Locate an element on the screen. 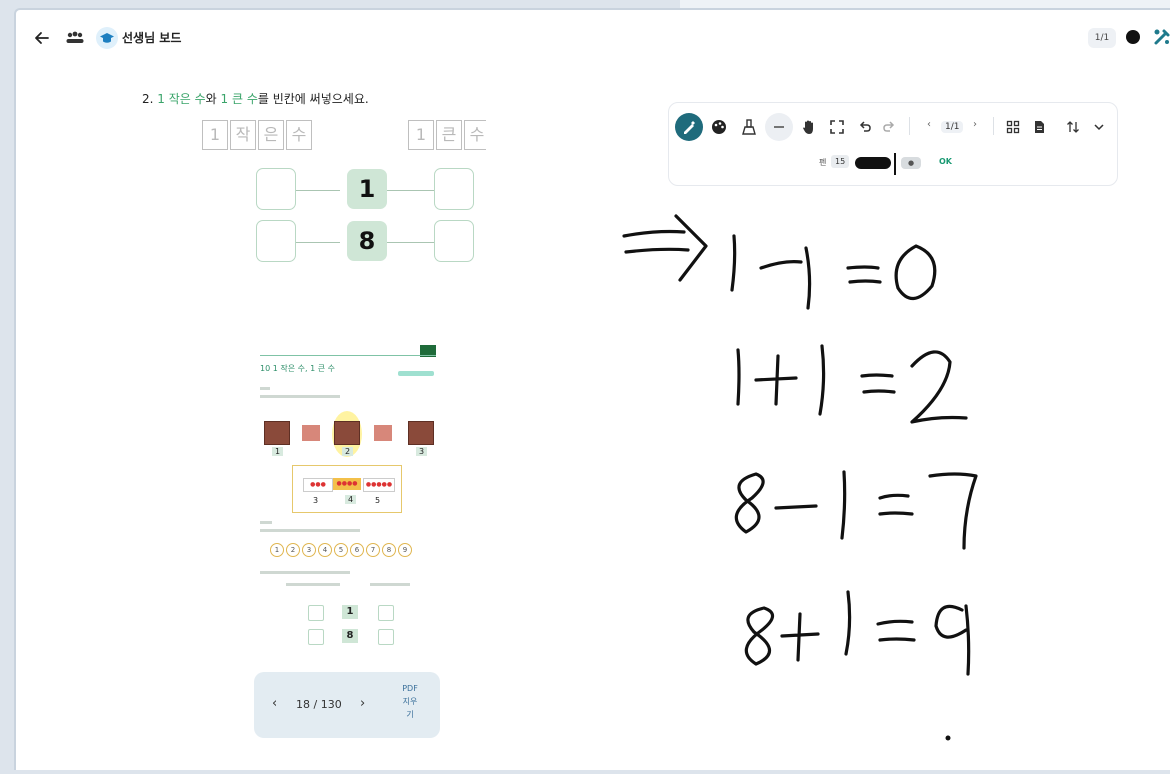 This screenshot has width=1170, height=774. prev-page-button: ‹ is located at coordinates (274, 703).